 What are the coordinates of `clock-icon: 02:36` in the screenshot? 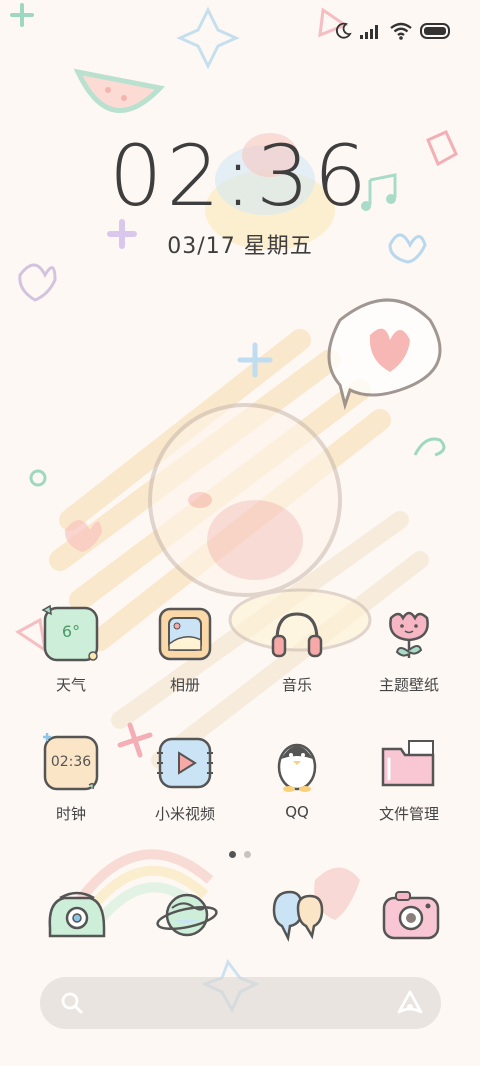 It's located at (71, 763).